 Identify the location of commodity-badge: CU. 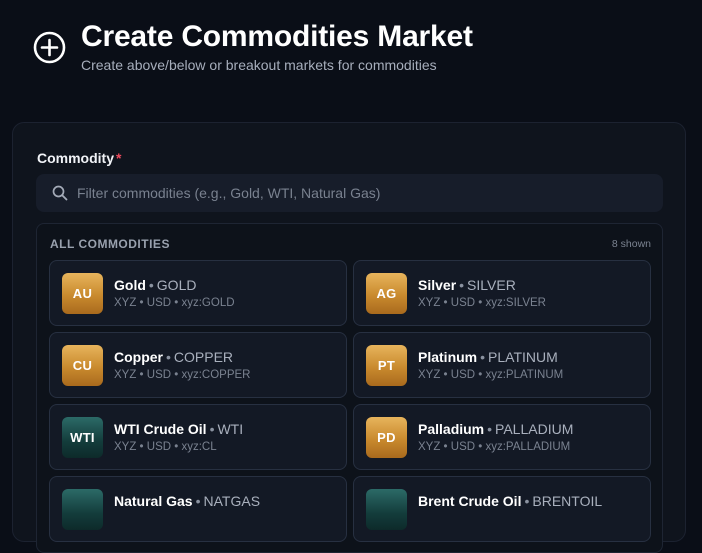
(82, 365).